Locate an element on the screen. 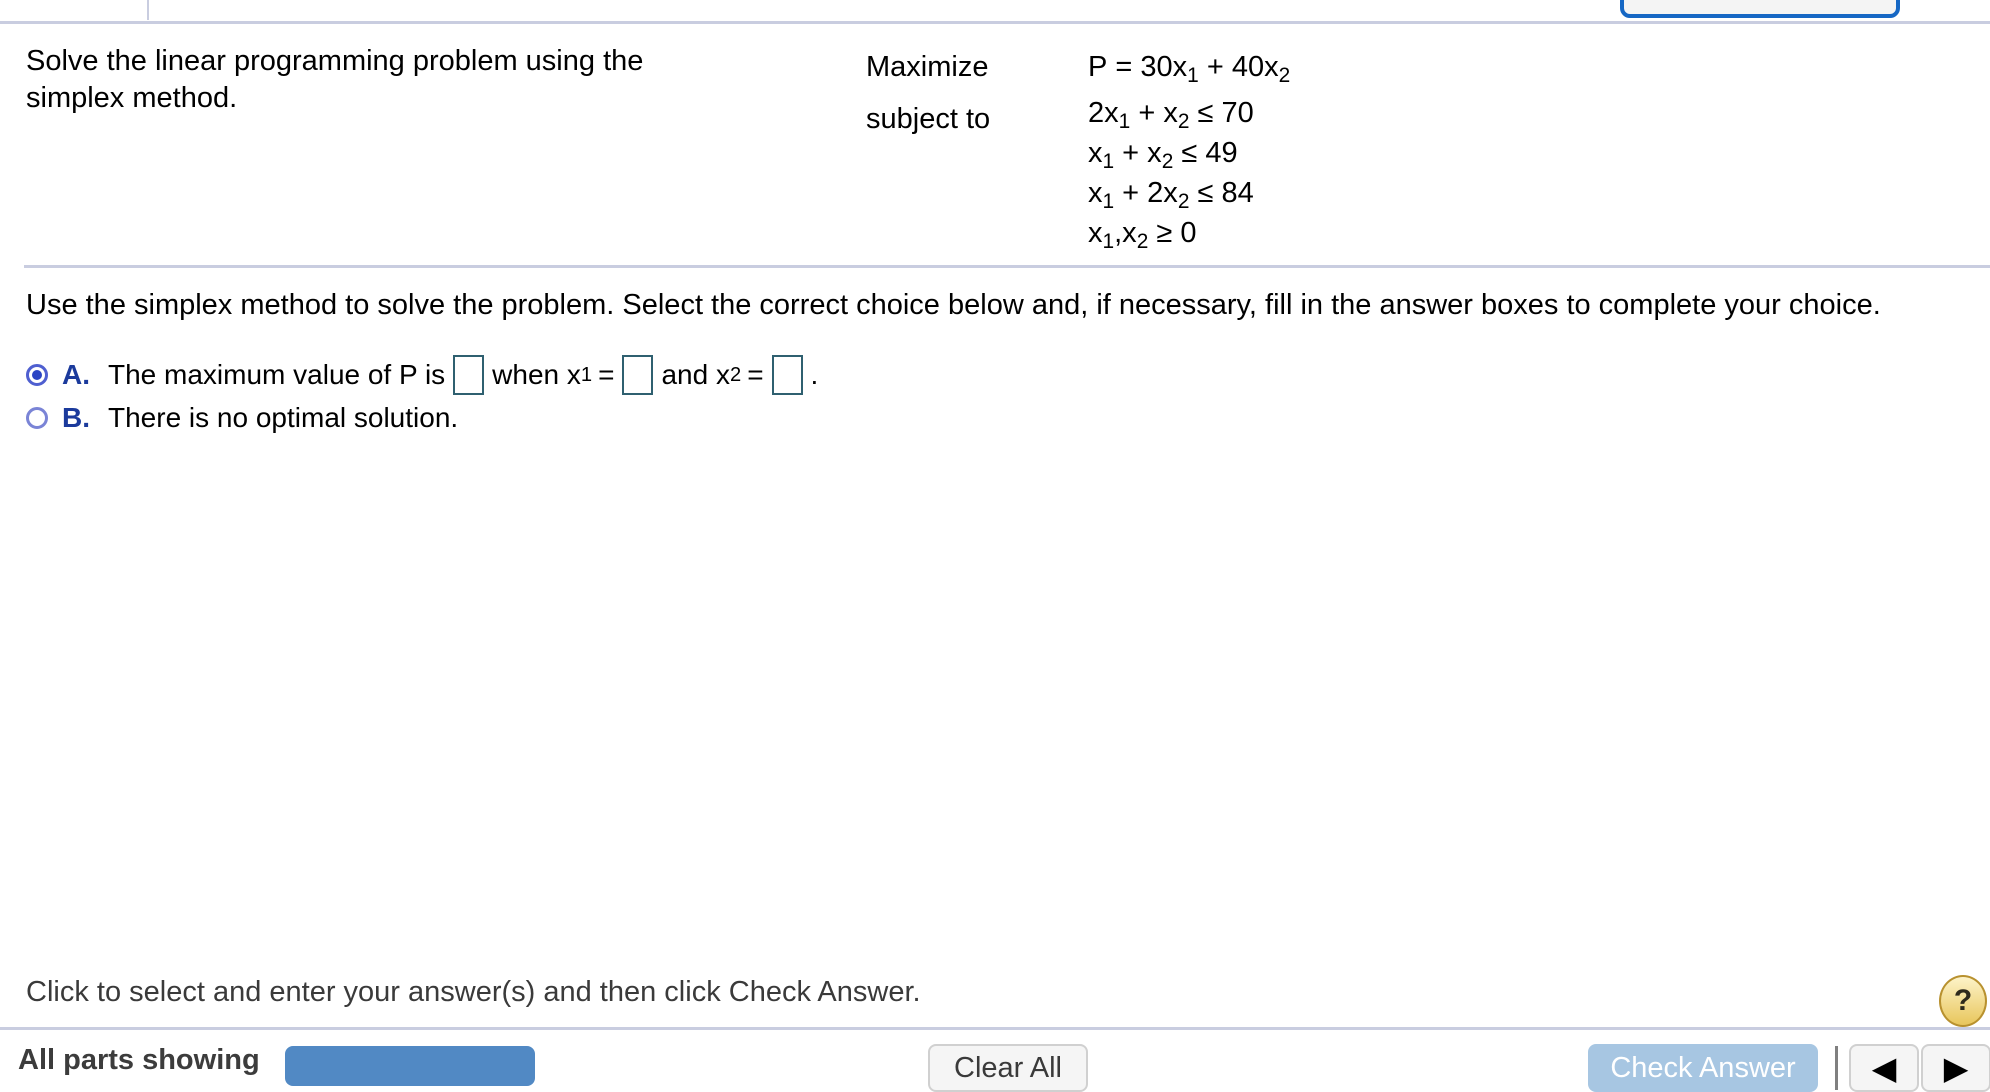 This screenshot has height=1092, width=1990. toolbar-vertical-divider is located at coordinates (148, 10).